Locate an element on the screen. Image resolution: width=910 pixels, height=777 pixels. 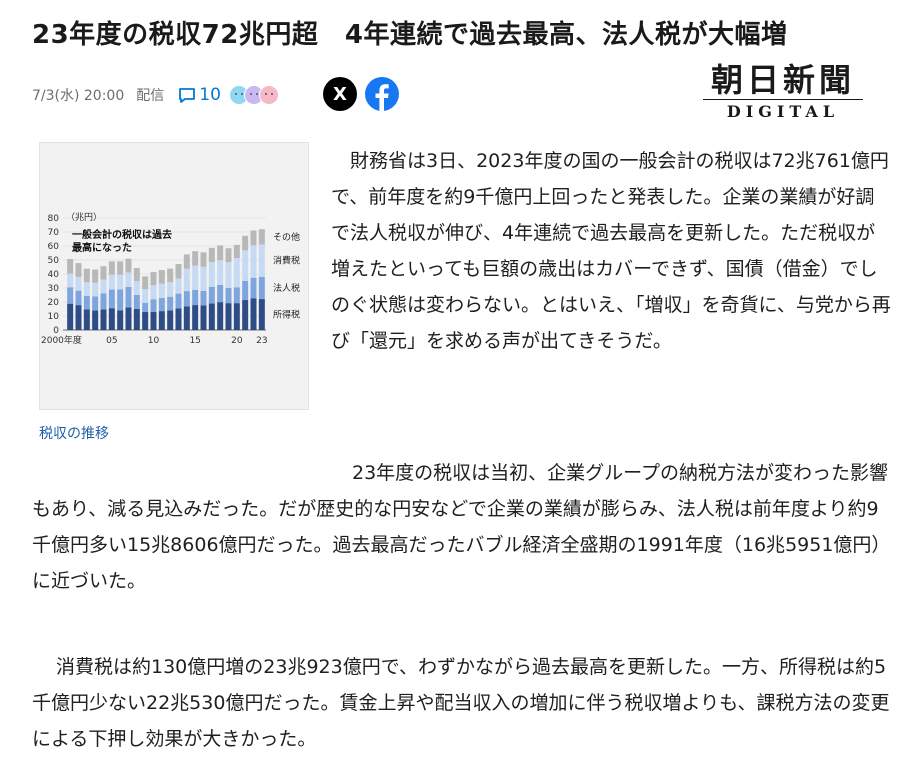
share-facebook-button is located at coordinates (382, 94).